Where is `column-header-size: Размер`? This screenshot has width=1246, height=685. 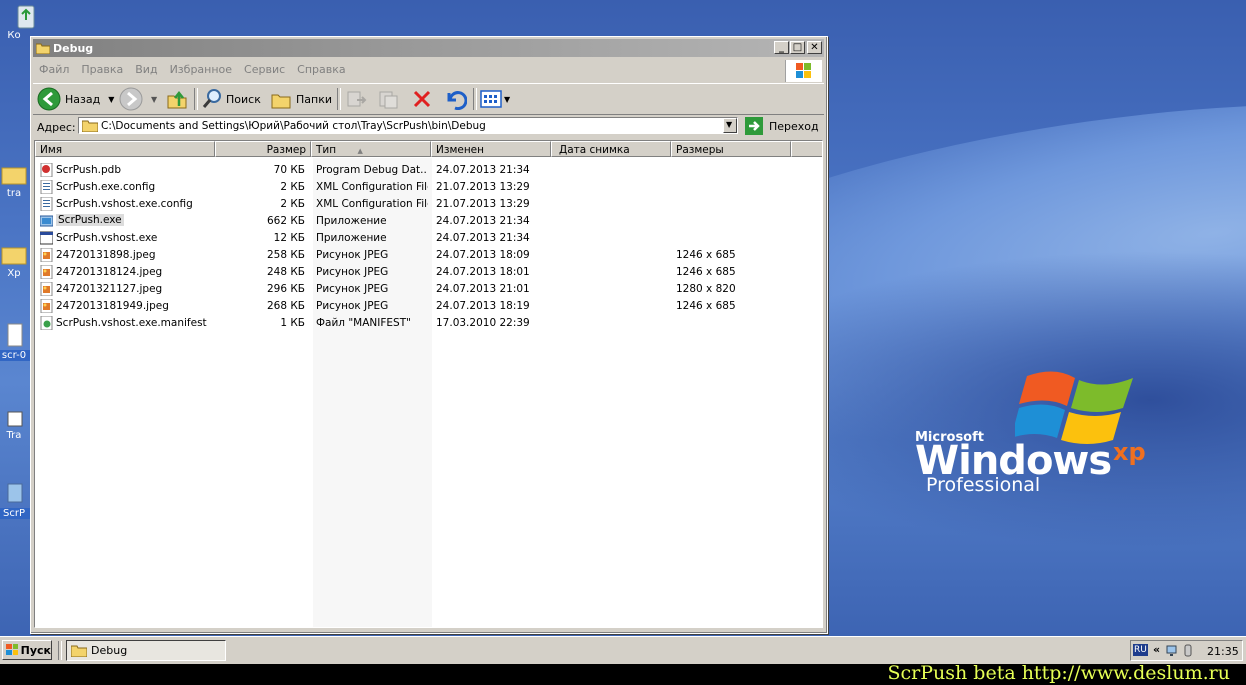
column-header-size: Размер is located at coordinates (263, 149).